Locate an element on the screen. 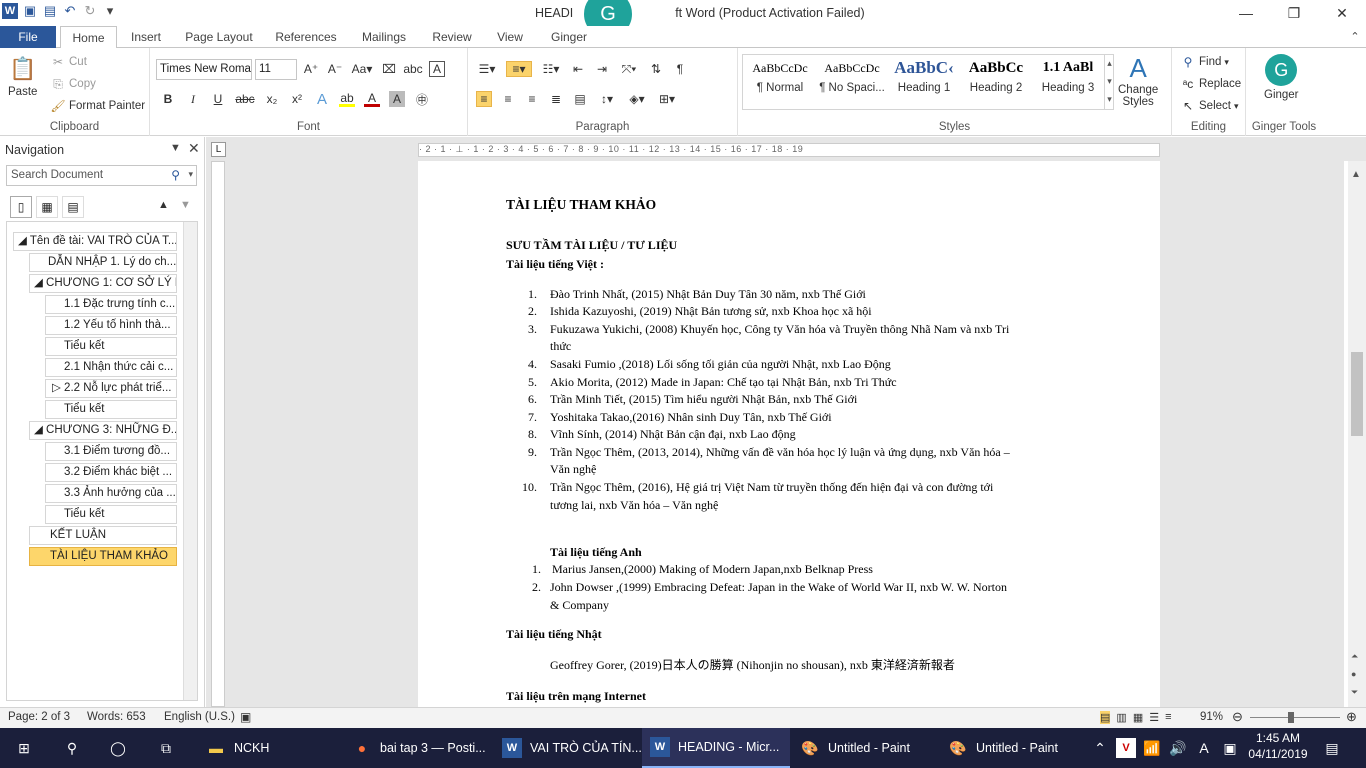 Image resolution: width=1366 pixels, height=768 pixels. collapse-ribbon-icon: ⌃ is located at coordinates (1355, 37).